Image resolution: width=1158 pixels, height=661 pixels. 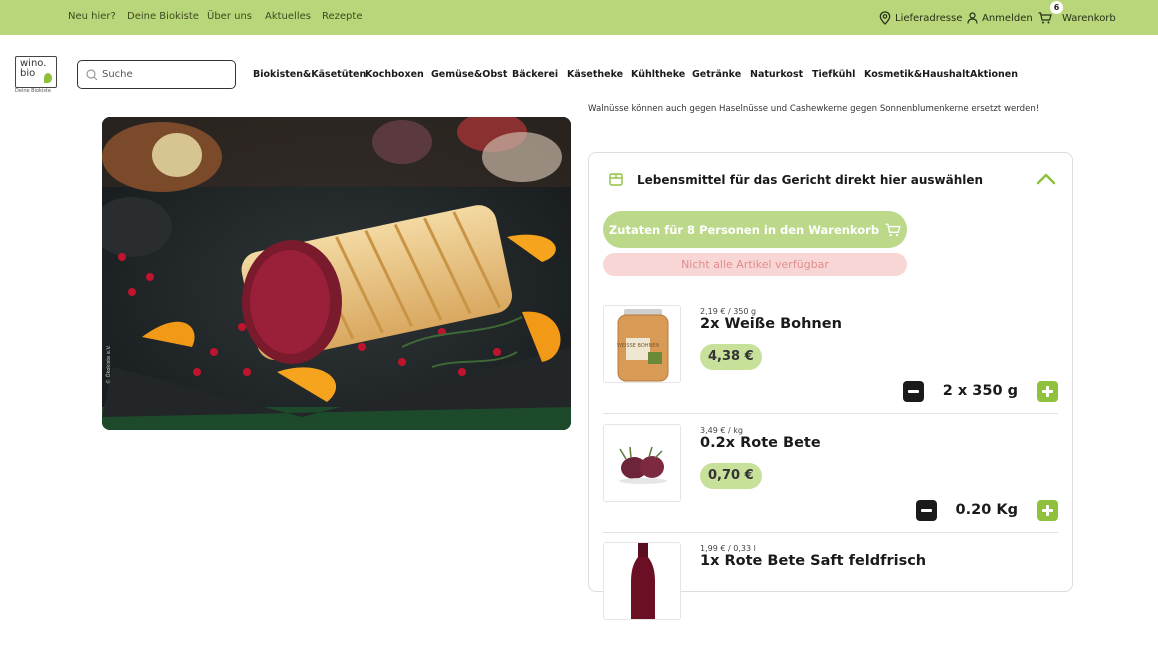 I want to click on delivery-address-label: Lieferadresse, so click(x=929, y=18).